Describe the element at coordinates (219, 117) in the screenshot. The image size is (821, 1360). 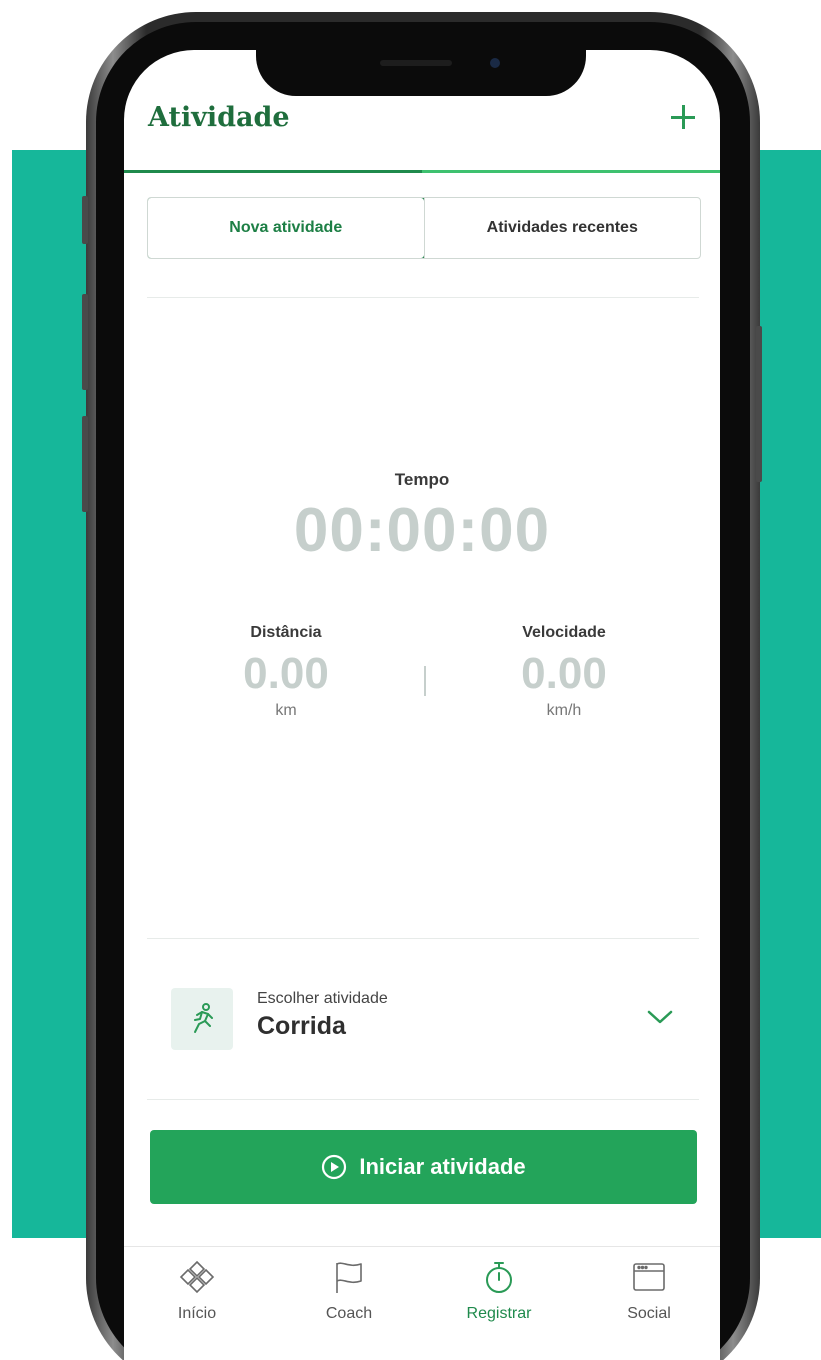
I see `page-title: Atividade` at that location.